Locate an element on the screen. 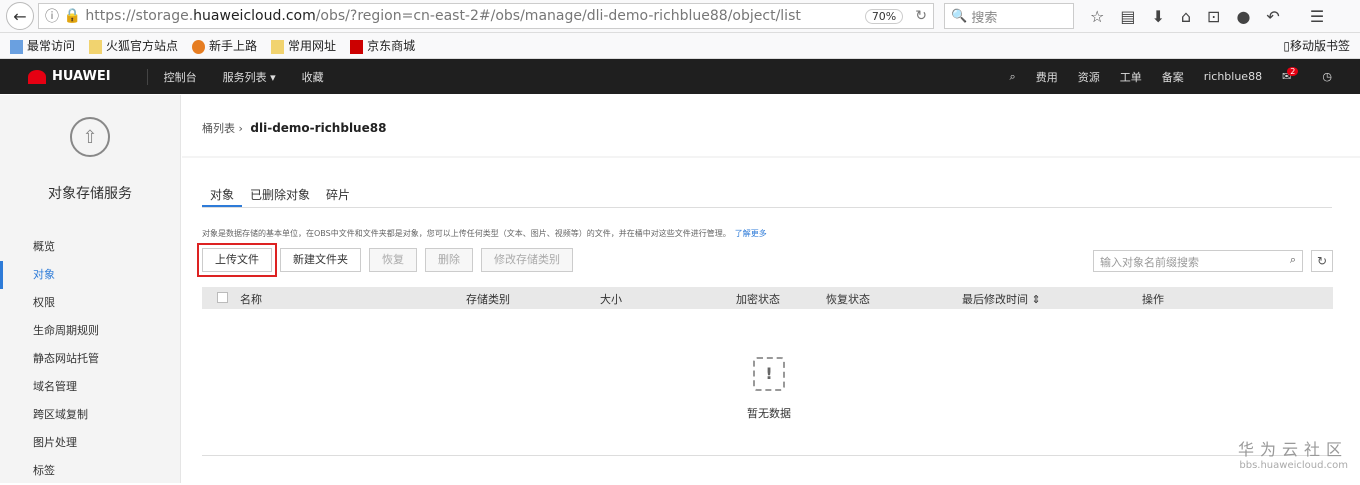 This screenshot has height=485, width=1360. bookmark: 最常访问 is located at coordinates (42, 45).